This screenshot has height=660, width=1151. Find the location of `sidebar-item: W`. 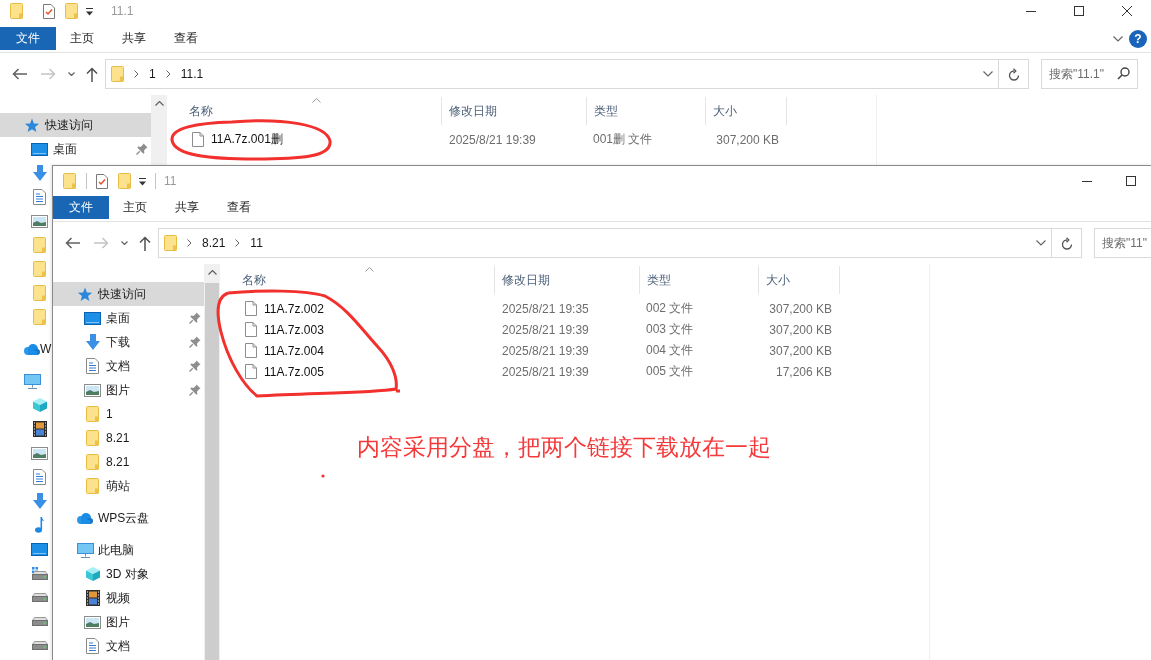

sidebar-item: W is located at coordinates (26, 349).